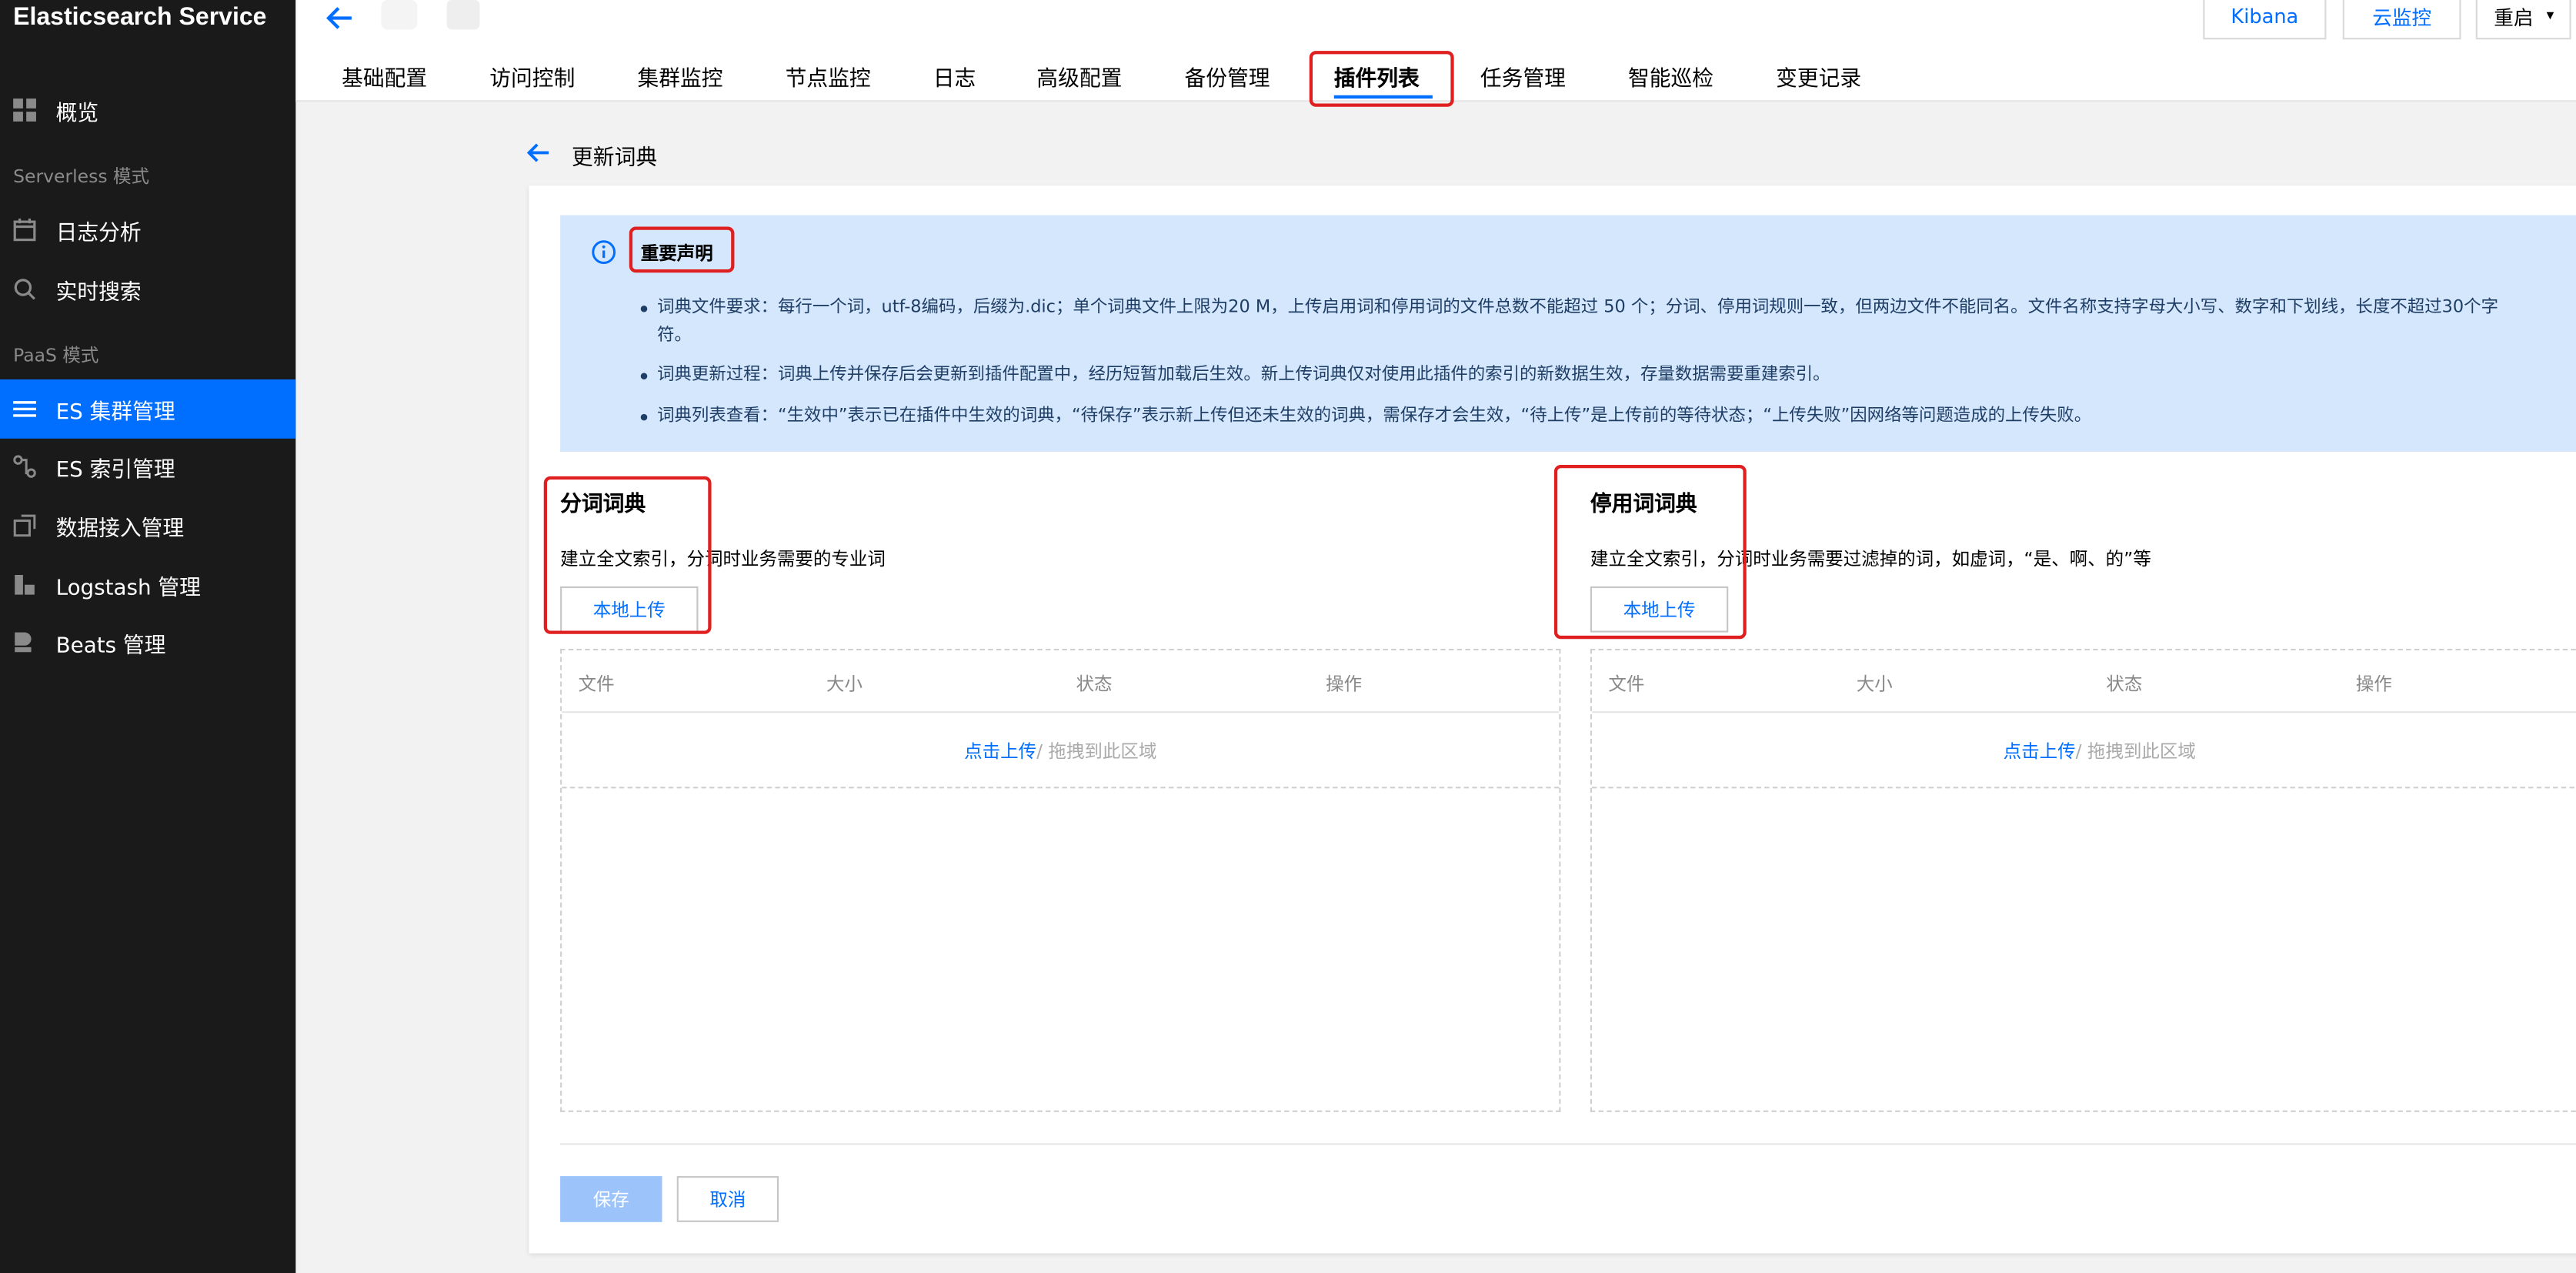 The width and height of the screenshot is (2576, 1273). What do you see at coordinates (1671, 76) in the screenshot?
I see `tab-inspection: 智能巡检` at bounding box center [1671, 76].